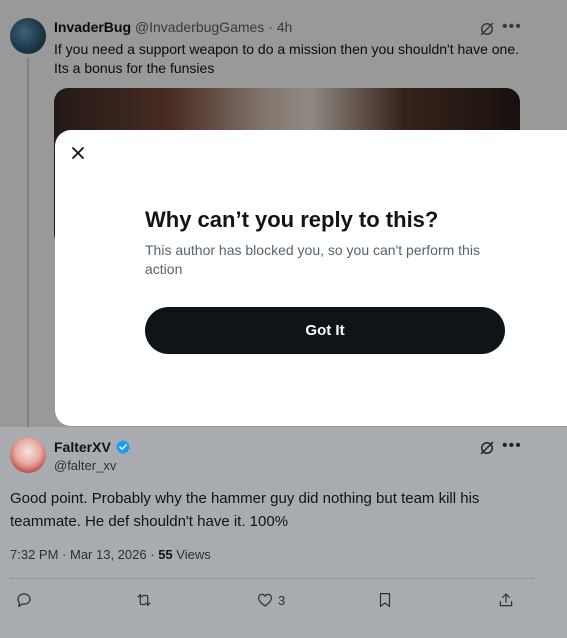 This screenshot has width=567, height=638. I want to click on author-name: FalterXV, so click(82, 447).